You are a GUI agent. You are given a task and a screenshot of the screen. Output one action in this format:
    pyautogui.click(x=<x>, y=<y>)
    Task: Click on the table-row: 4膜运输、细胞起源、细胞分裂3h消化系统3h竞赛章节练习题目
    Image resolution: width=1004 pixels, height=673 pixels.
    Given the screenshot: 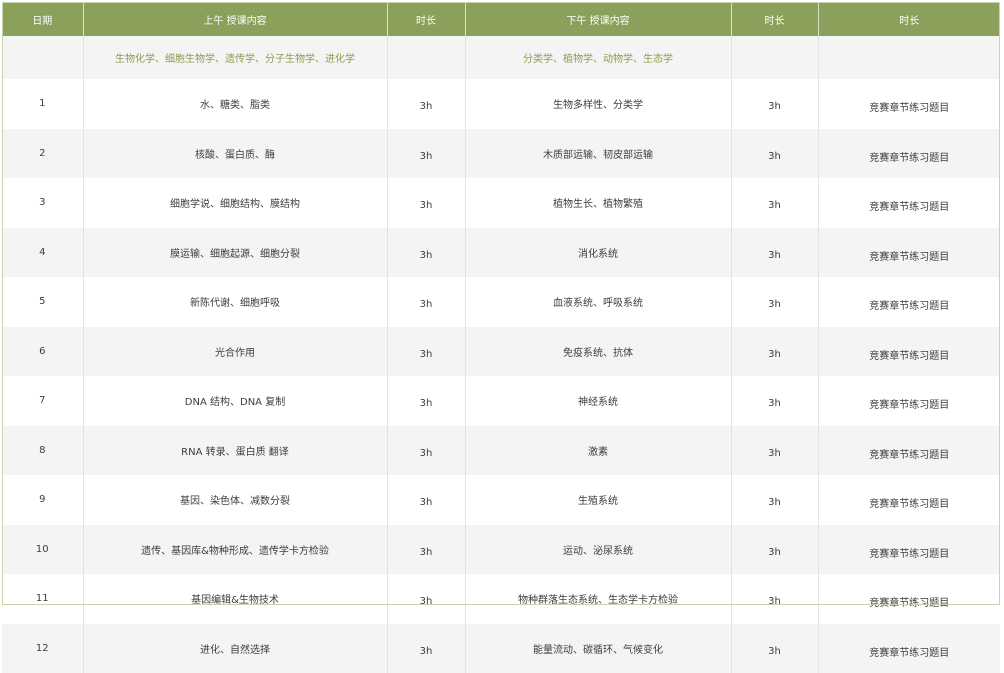 What is the action you would take?
    pyautogui.click(x=501, y=253)
    